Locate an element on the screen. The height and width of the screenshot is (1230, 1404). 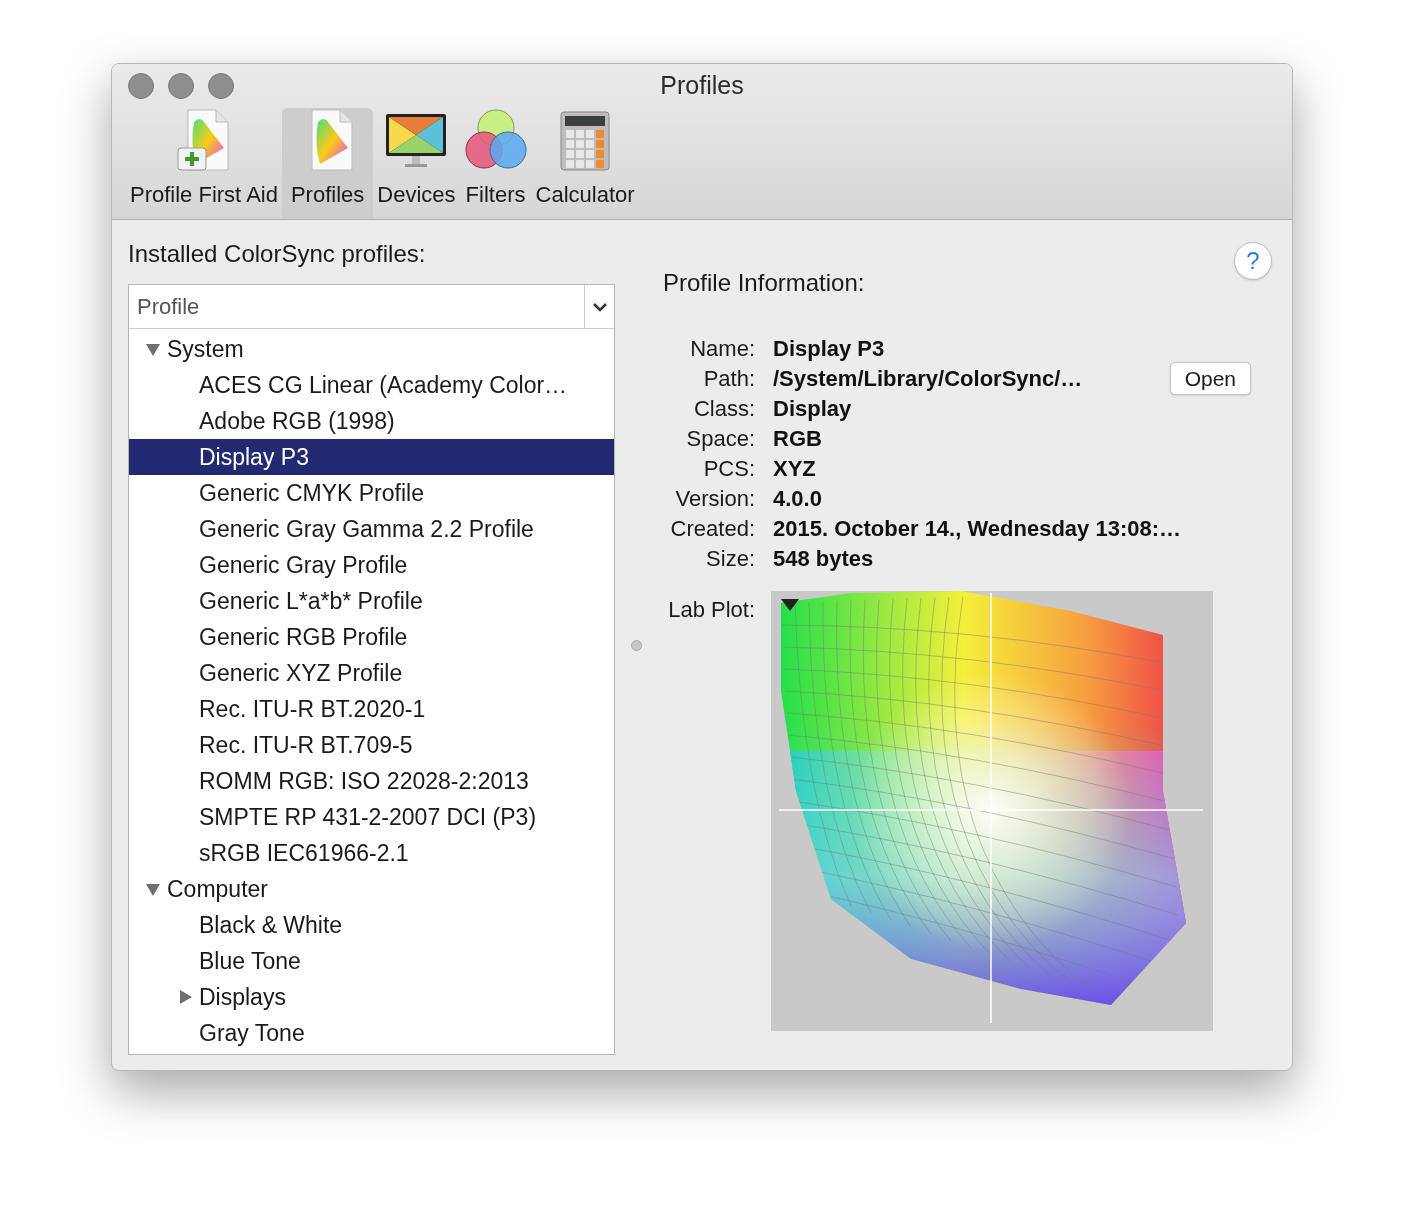
help-button: ? is located at coordinates (1253, 261).